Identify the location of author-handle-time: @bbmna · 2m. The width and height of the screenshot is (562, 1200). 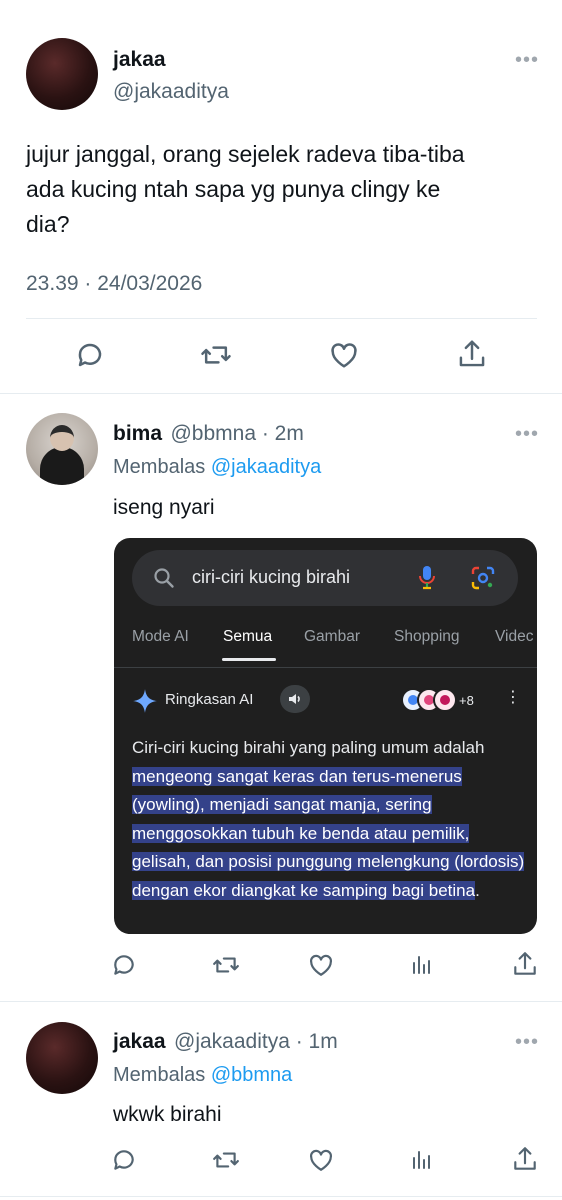
(236, 433).